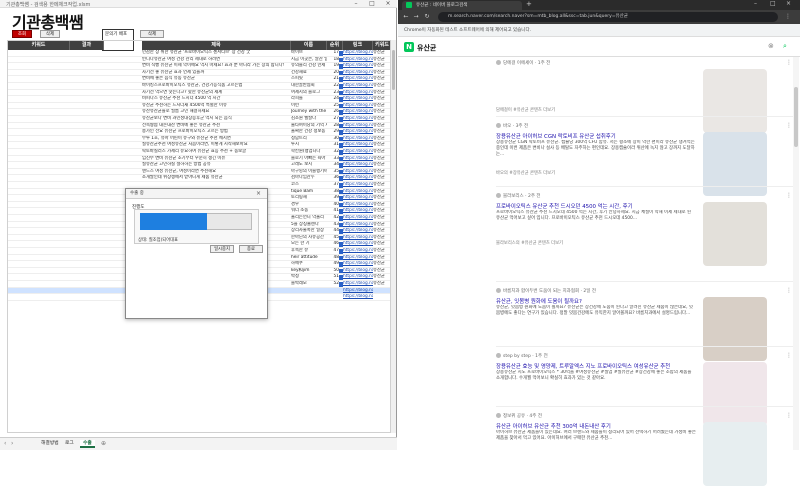 The height and width of the screenshot is (486, 800). What do you see at coordinates (333, 211) in the screenshot?
I see `cell-rank: 41` at bounding box center [333, 211].